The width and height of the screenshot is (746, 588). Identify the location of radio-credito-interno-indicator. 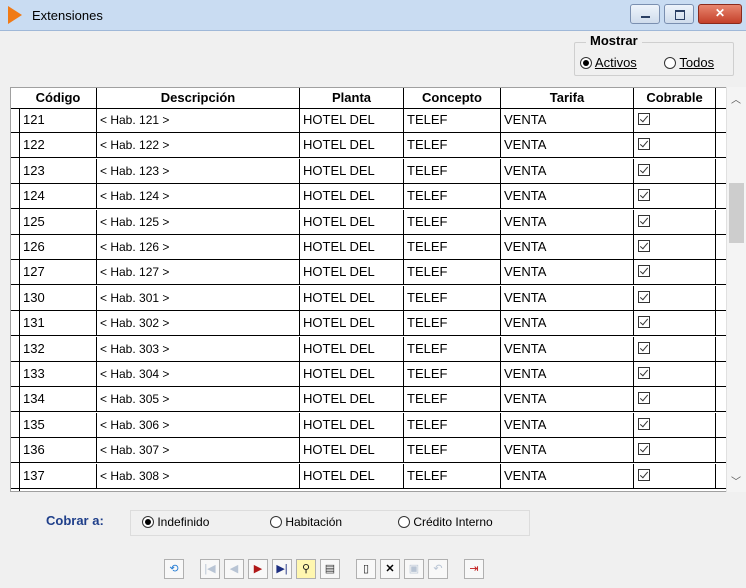
(404, 522).